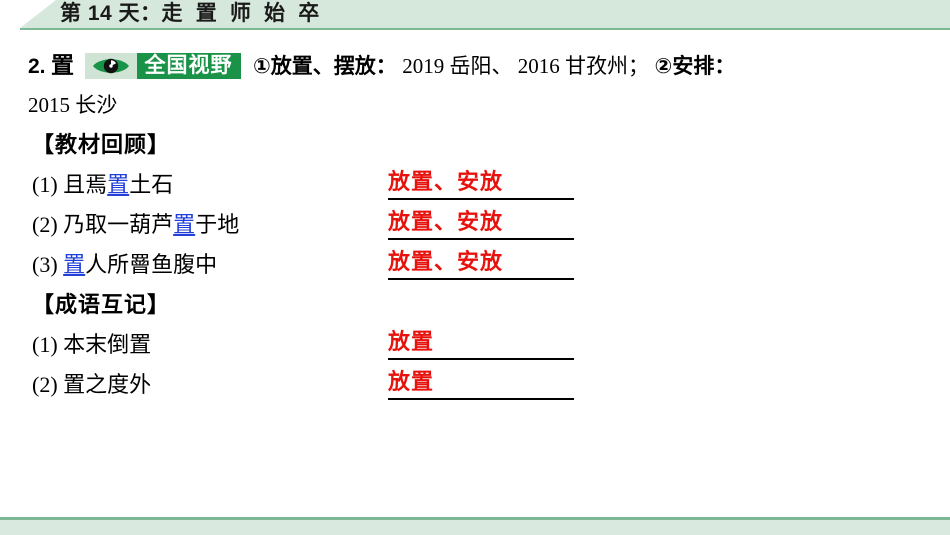  I want to click on page-header: 第 14 天：走 置 师 始 卒, so click(475, 15).